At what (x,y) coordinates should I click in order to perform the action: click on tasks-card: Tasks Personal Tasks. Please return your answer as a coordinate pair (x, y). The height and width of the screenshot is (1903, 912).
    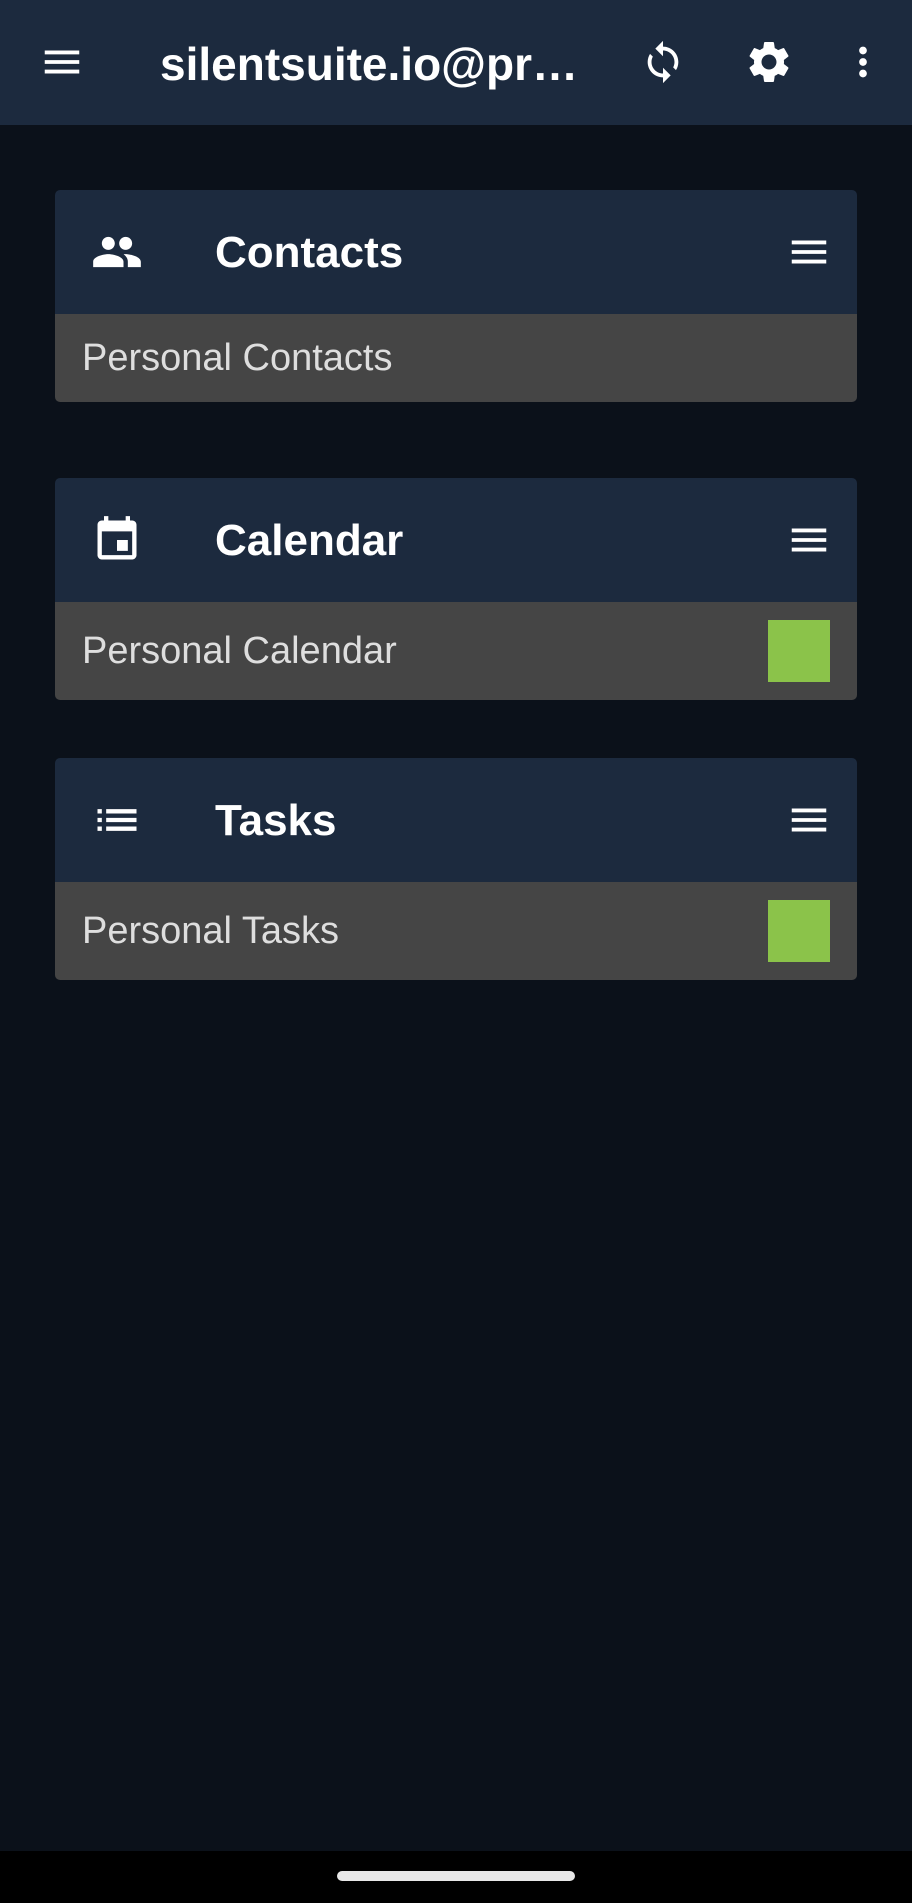
    Looking at the image, I should click on (456, 869).